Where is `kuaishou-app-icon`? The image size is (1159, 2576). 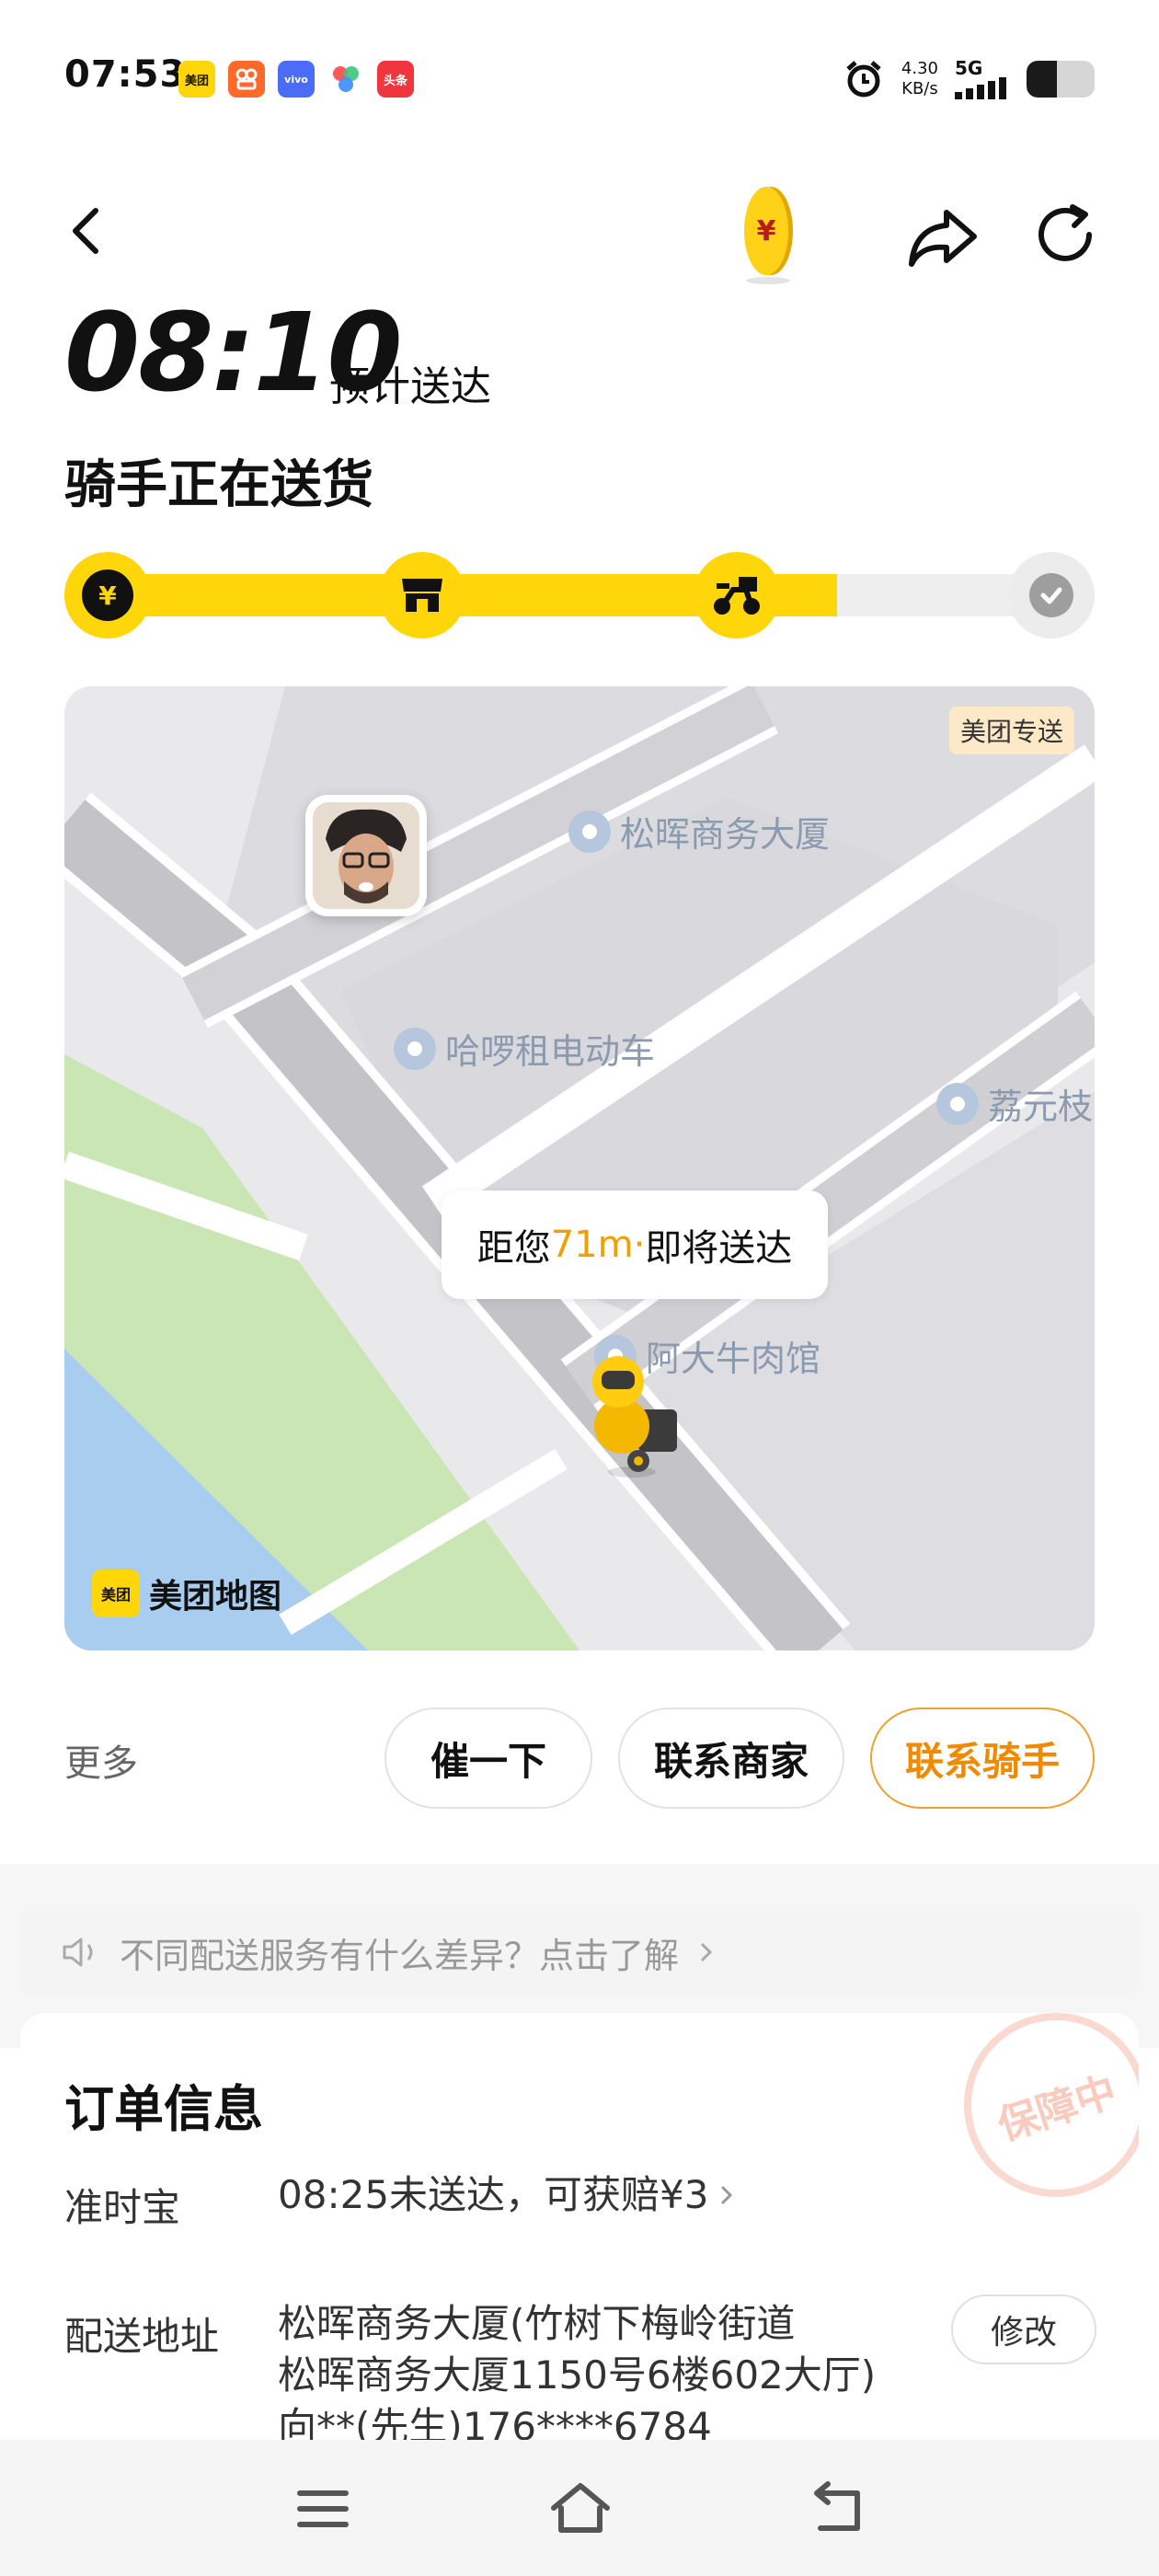
kuaishou-app-icon is located at coordinates (246, 79).